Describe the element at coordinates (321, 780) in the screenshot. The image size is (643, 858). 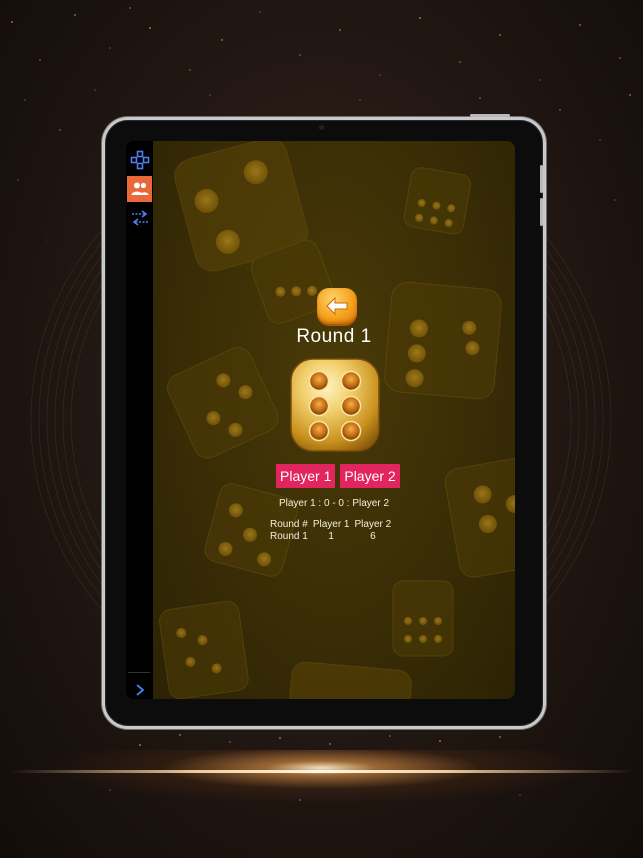
I see `horizon-glow` at that location.